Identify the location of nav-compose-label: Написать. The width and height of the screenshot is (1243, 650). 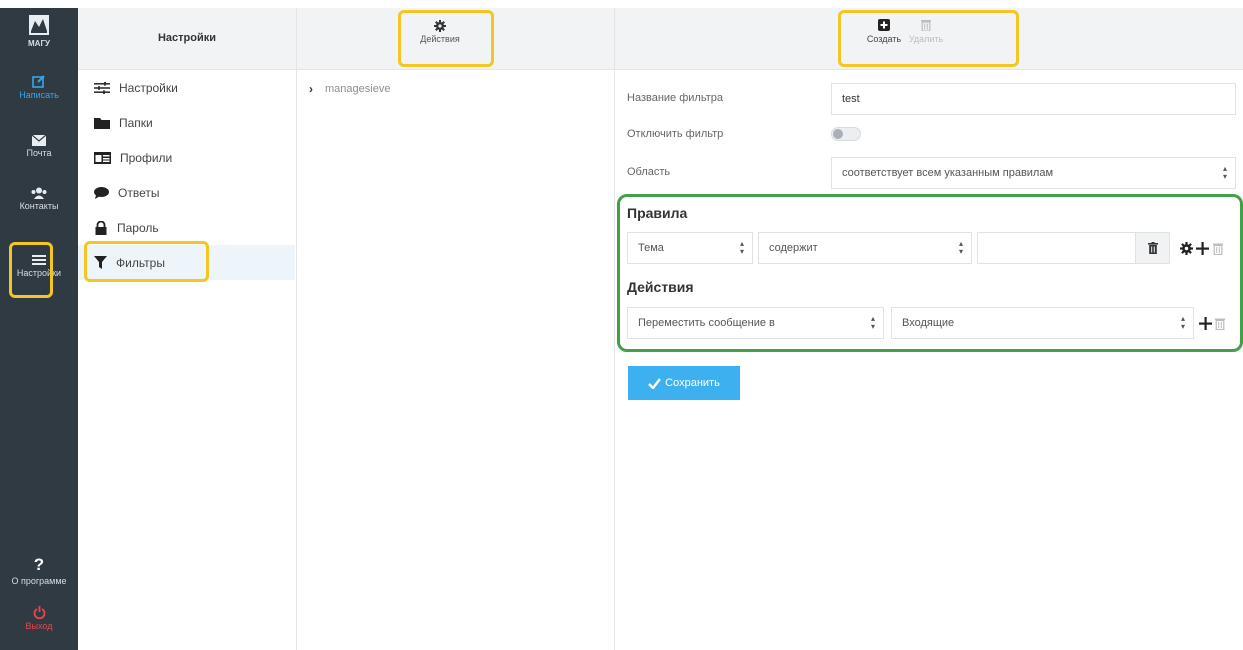
(39, 95).